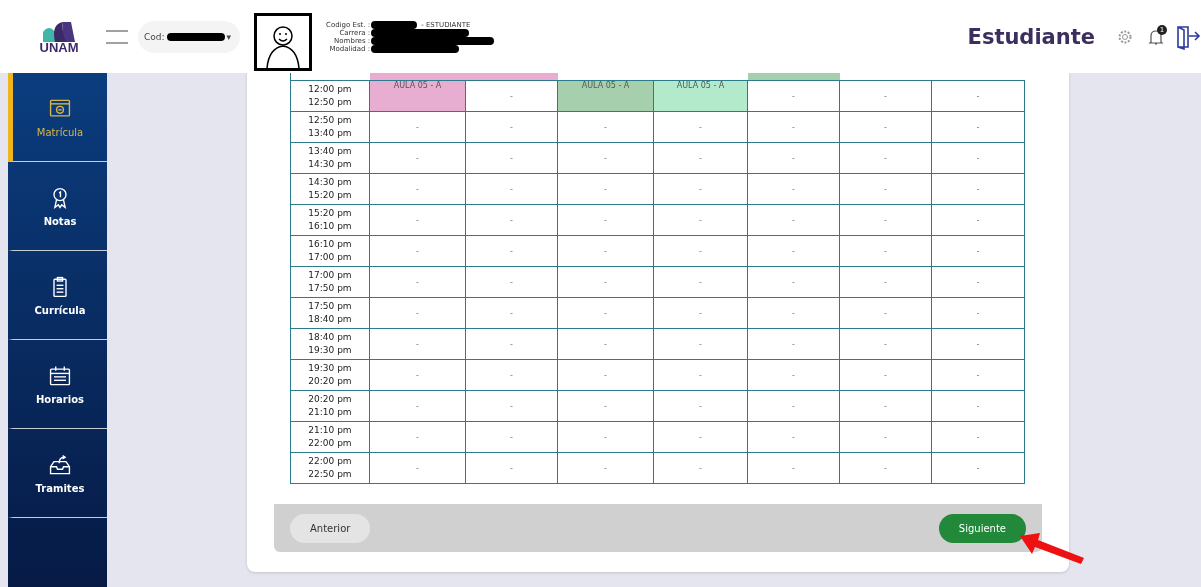 Image resolution: width=1201 pixels, height=587 pixels. I want to click on time-cell: 12:50 pm 13:40 pm, so click(330, 127).